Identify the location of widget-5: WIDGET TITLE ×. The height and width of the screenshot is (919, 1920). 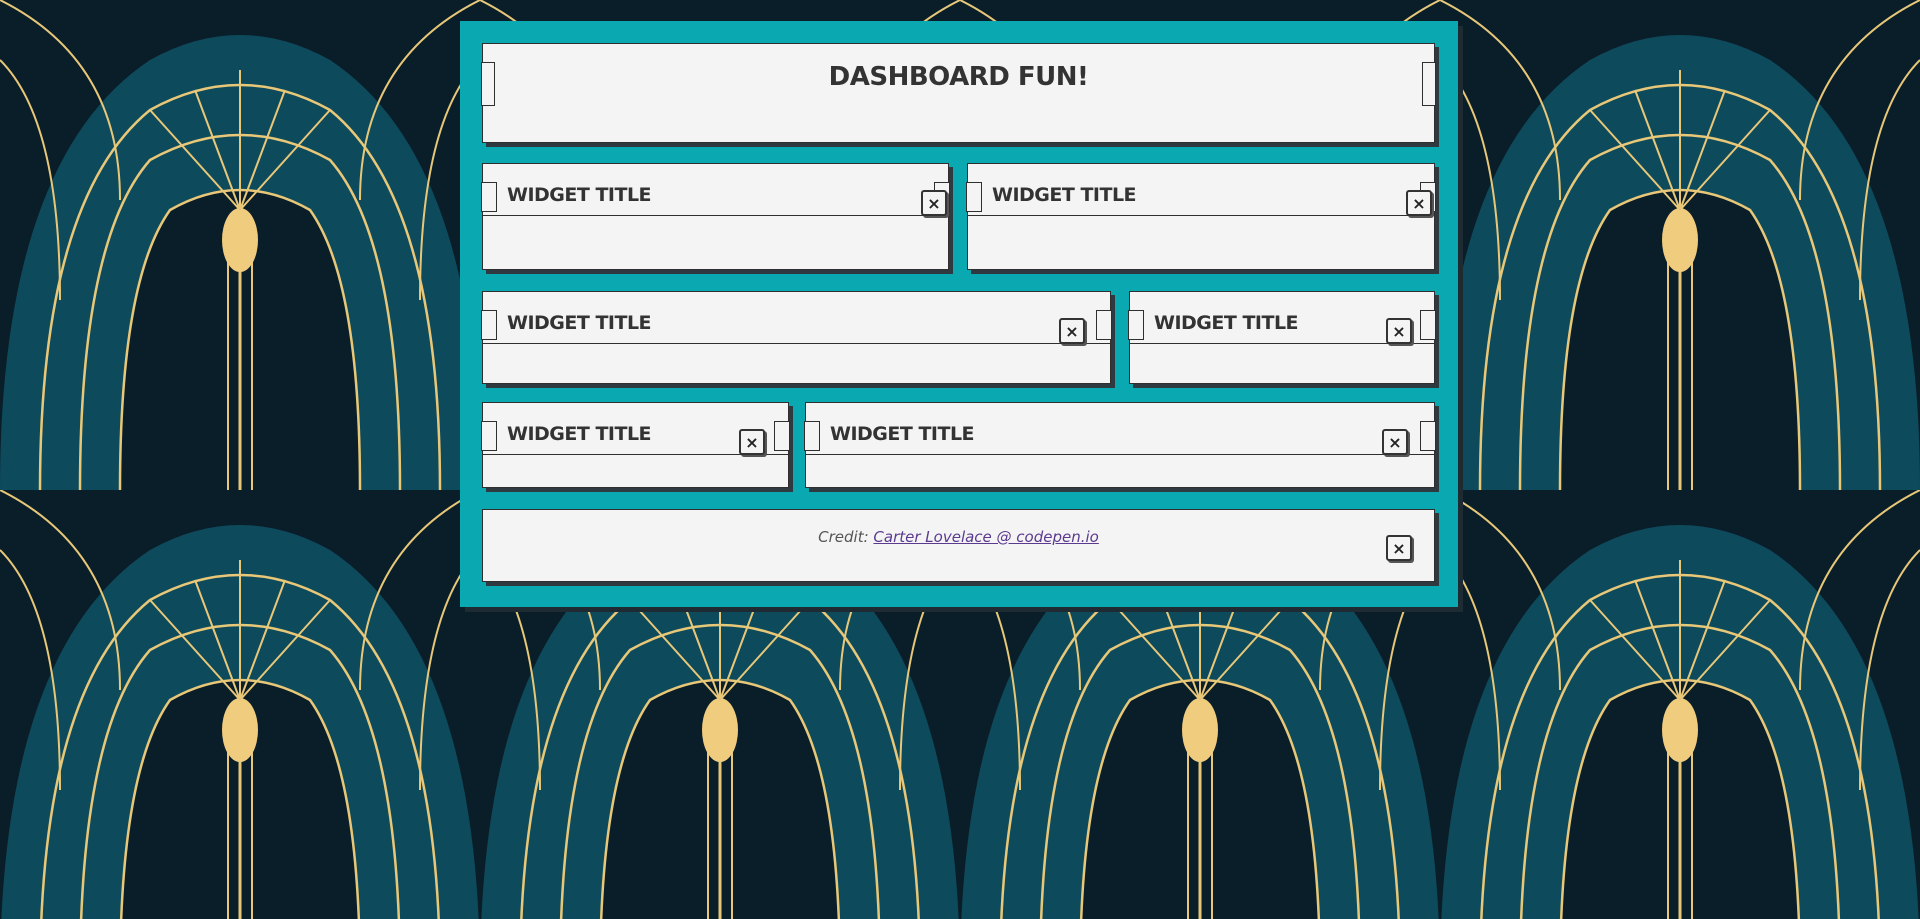
(635, 445).